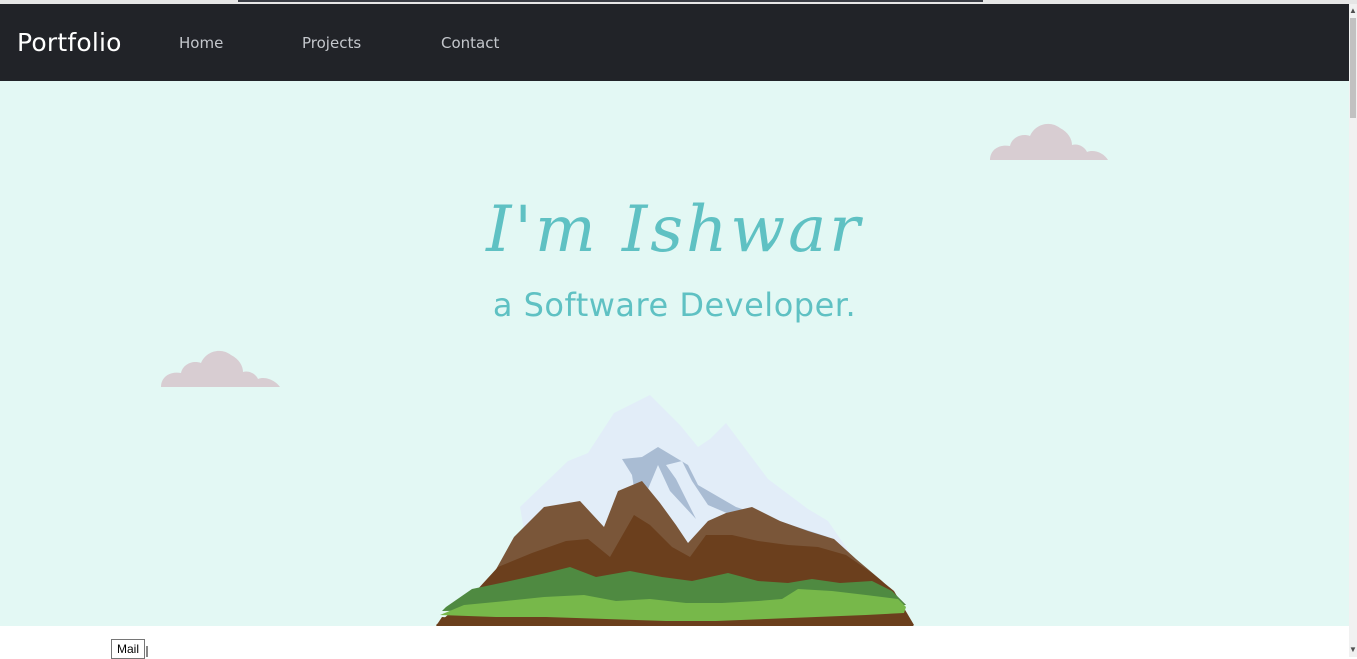  What do you see at coordinates (1353, 650) in the screenshot?
I see `scroll-down-icon: ▼` at bounding box center [1353, 650].